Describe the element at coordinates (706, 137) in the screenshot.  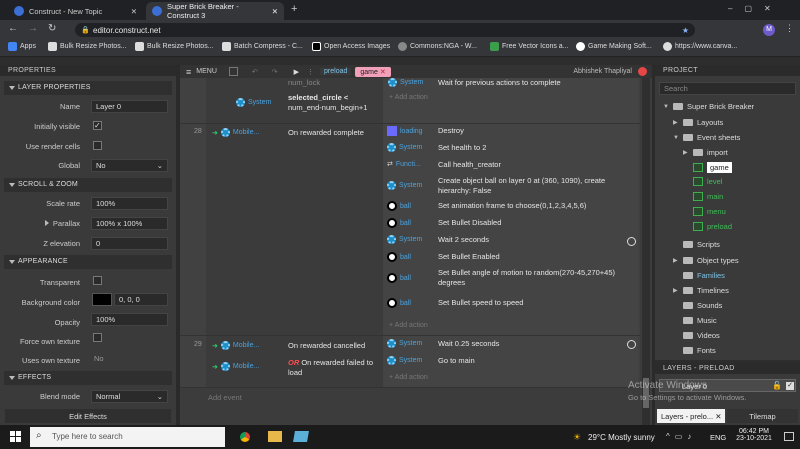
I see `tree-item-event-sheets: ▼ Event sheets` at that location.